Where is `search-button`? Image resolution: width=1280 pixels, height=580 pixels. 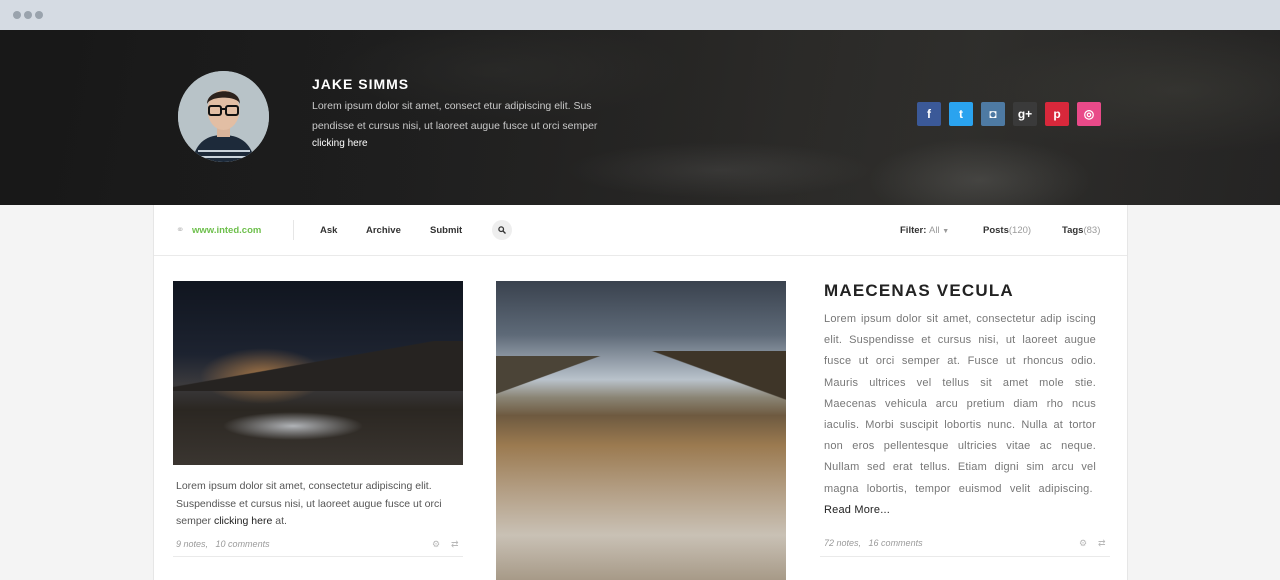 search-button is located at coordinates (502, 230).